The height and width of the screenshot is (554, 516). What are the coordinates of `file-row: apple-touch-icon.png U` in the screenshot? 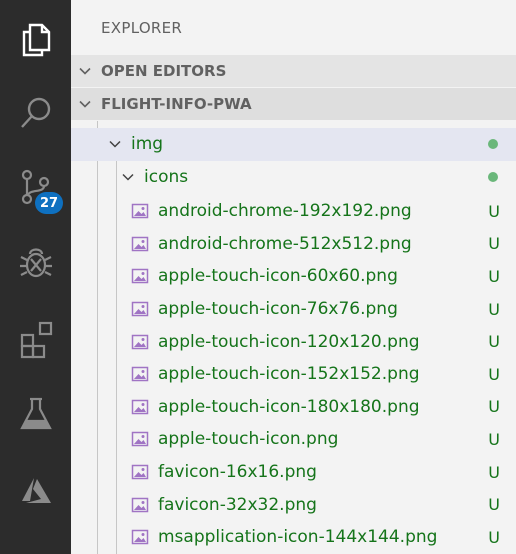 It's located at (293, 439).